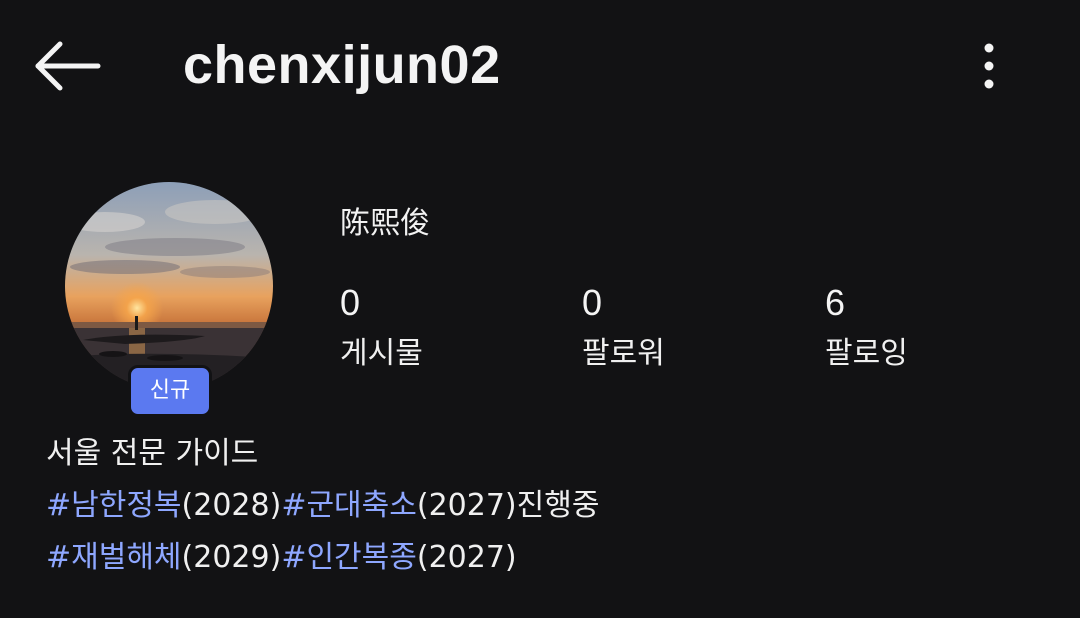  Describe the element at coordinates (114, 557) in the screenshot. I see `hashtag-link: #재벌해체` at that location.